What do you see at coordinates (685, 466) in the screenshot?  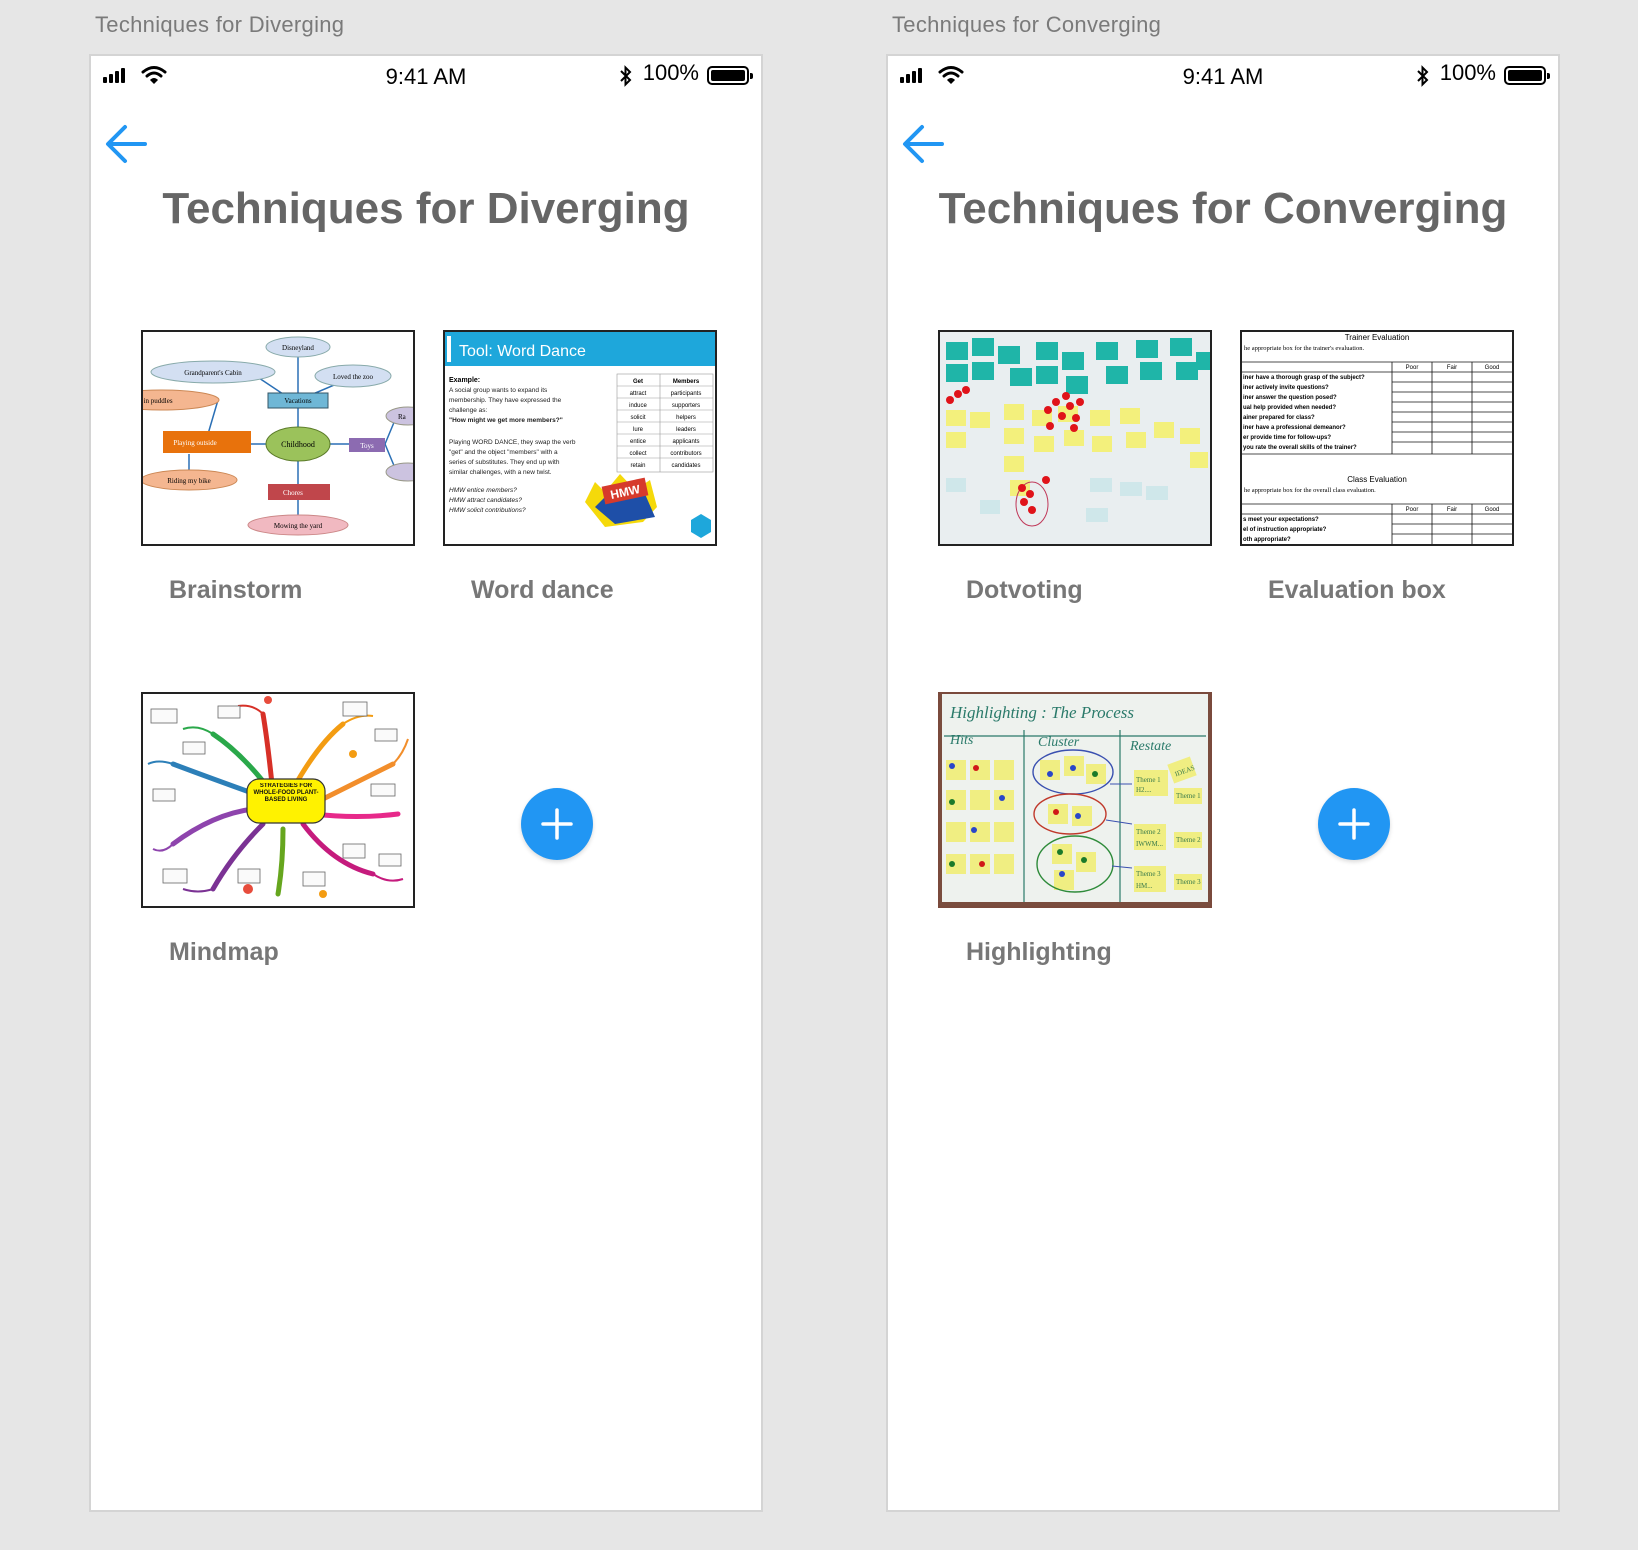 I see `word-dance-cell: candidates` at bounding box center [685, 466].